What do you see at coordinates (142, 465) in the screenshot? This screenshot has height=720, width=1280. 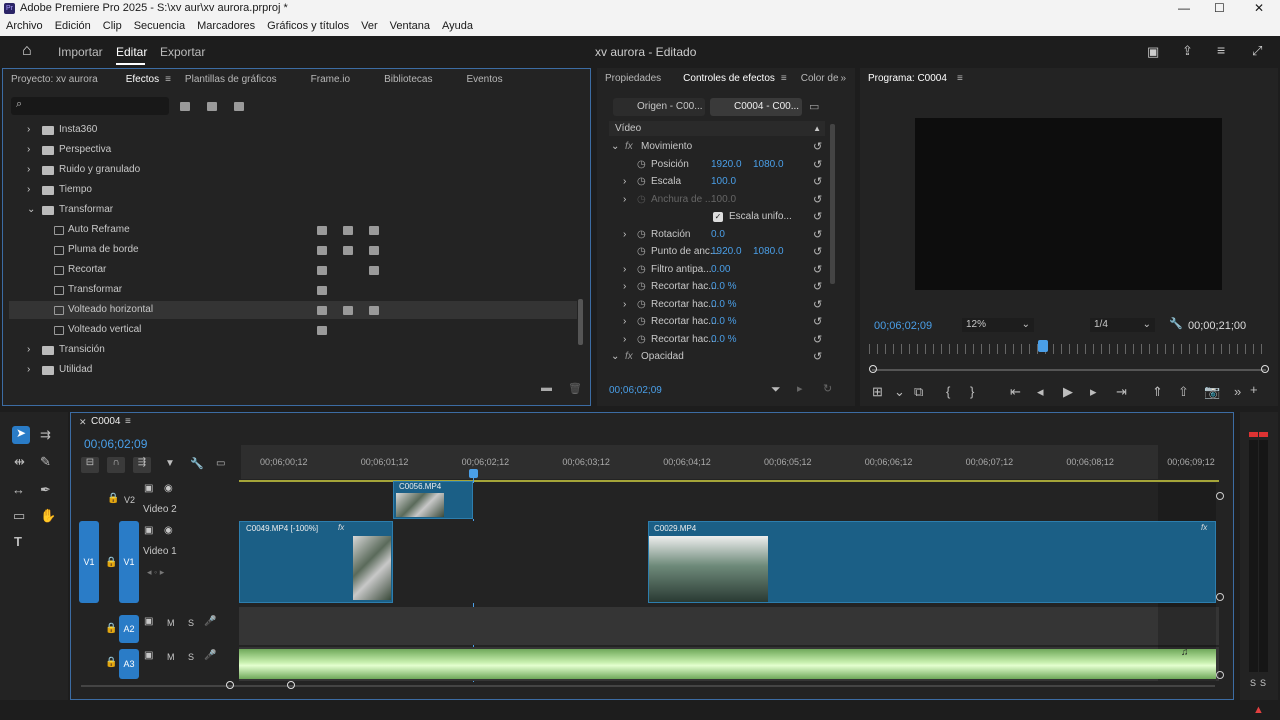 I see `linked-selection-icon: ⇶` at bounding box center [142, 465].